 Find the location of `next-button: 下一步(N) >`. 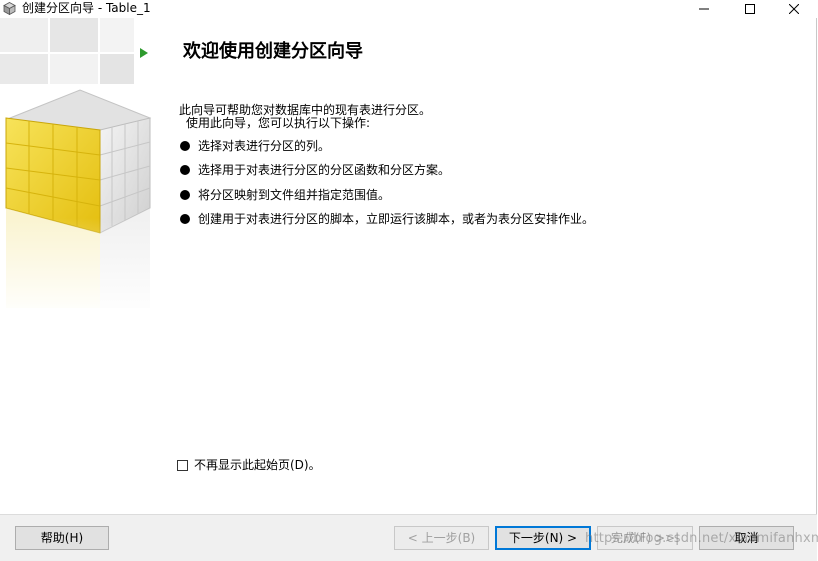

next-button: 下一步(N) > is located at coordinates (543, 538).